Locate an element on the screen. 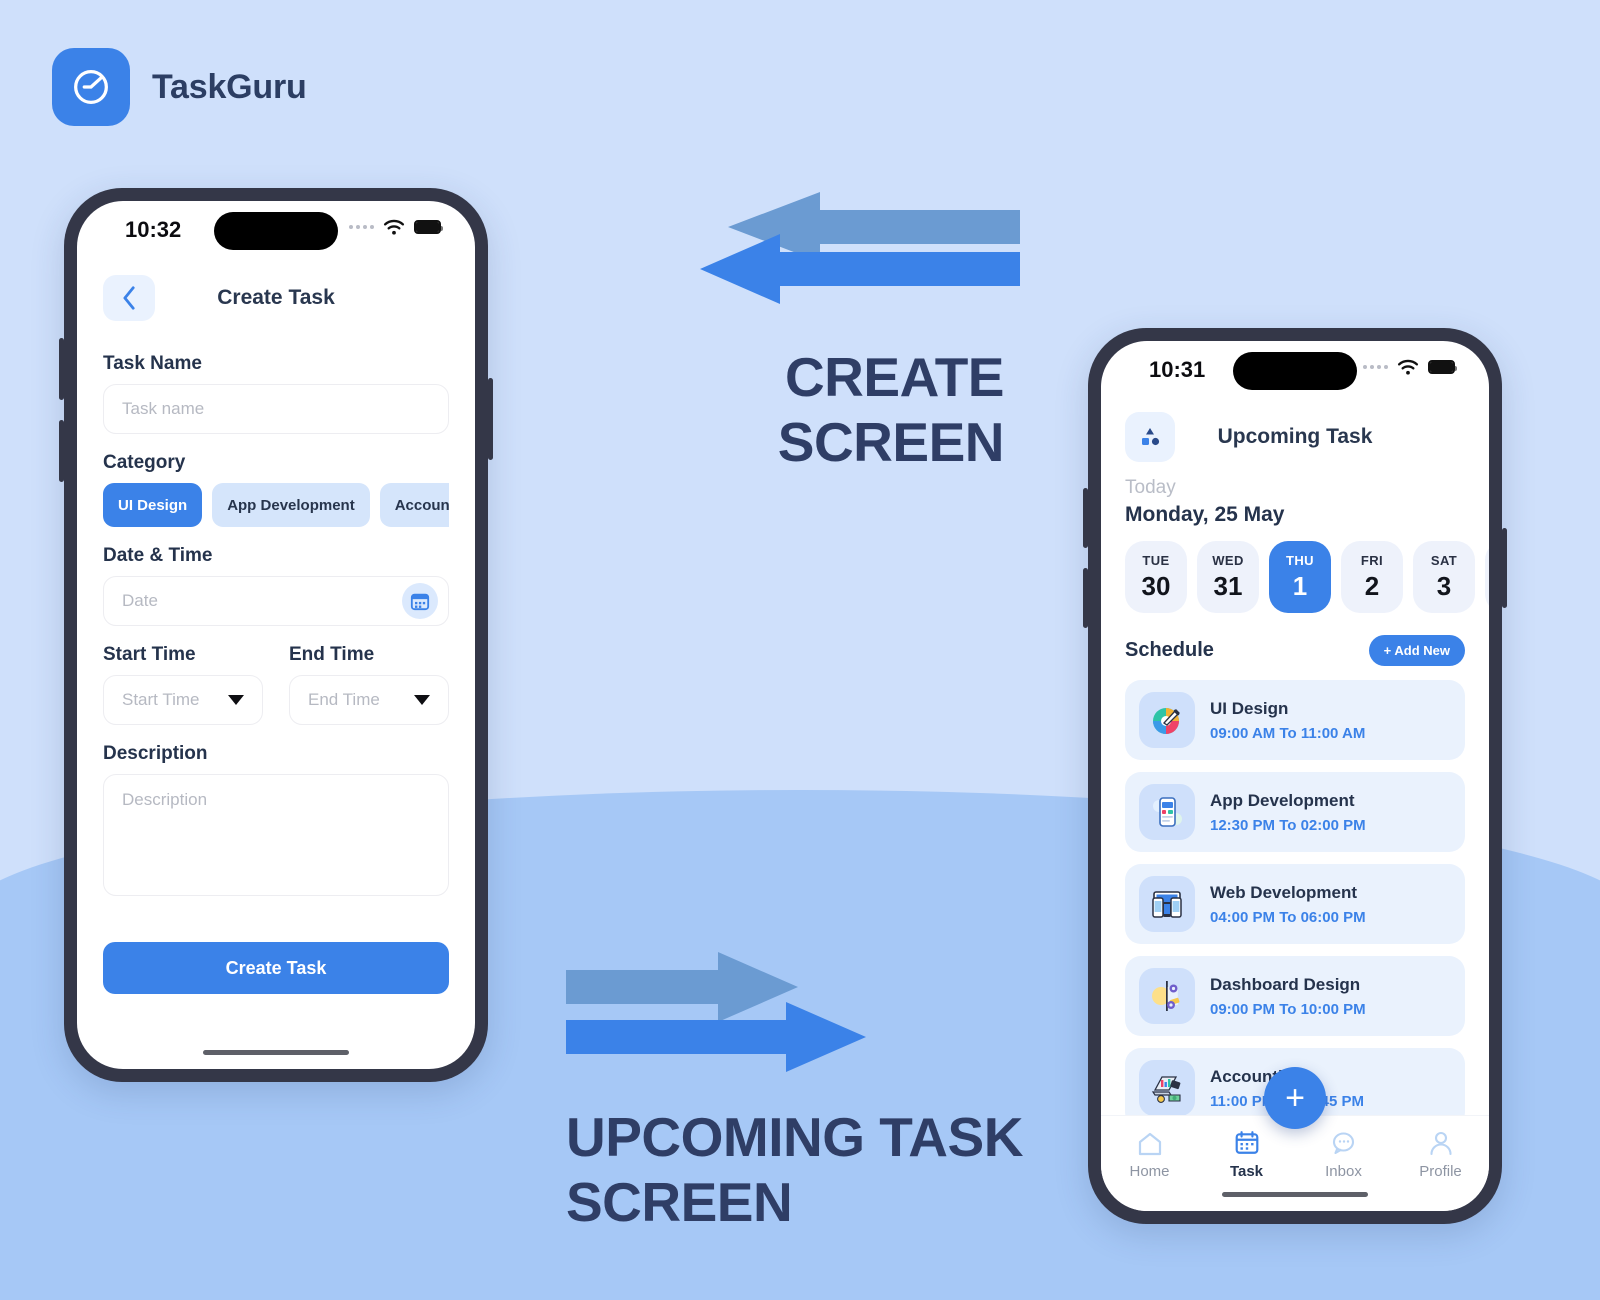  calendar-icon is located at coordinates (420, 601).